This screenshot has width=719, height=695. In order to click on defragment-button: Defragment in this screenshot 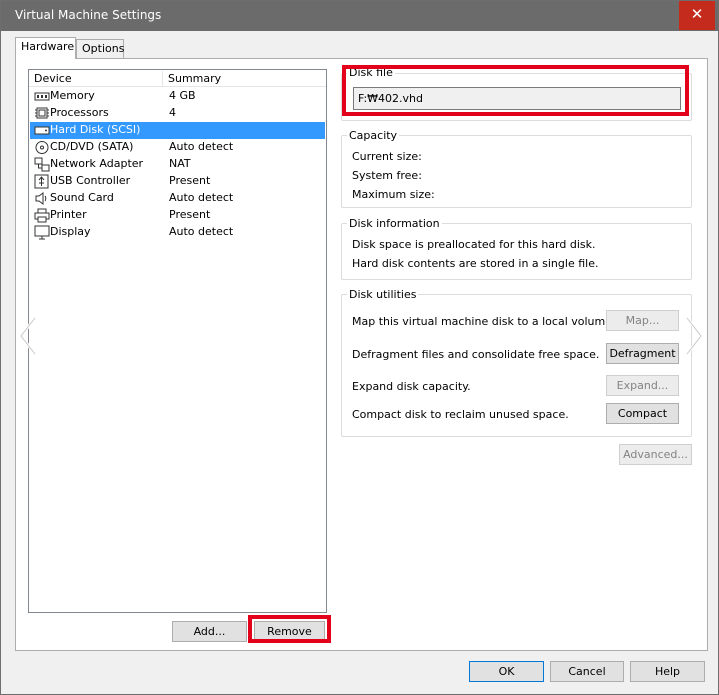, I will do `click(642, 353)`.